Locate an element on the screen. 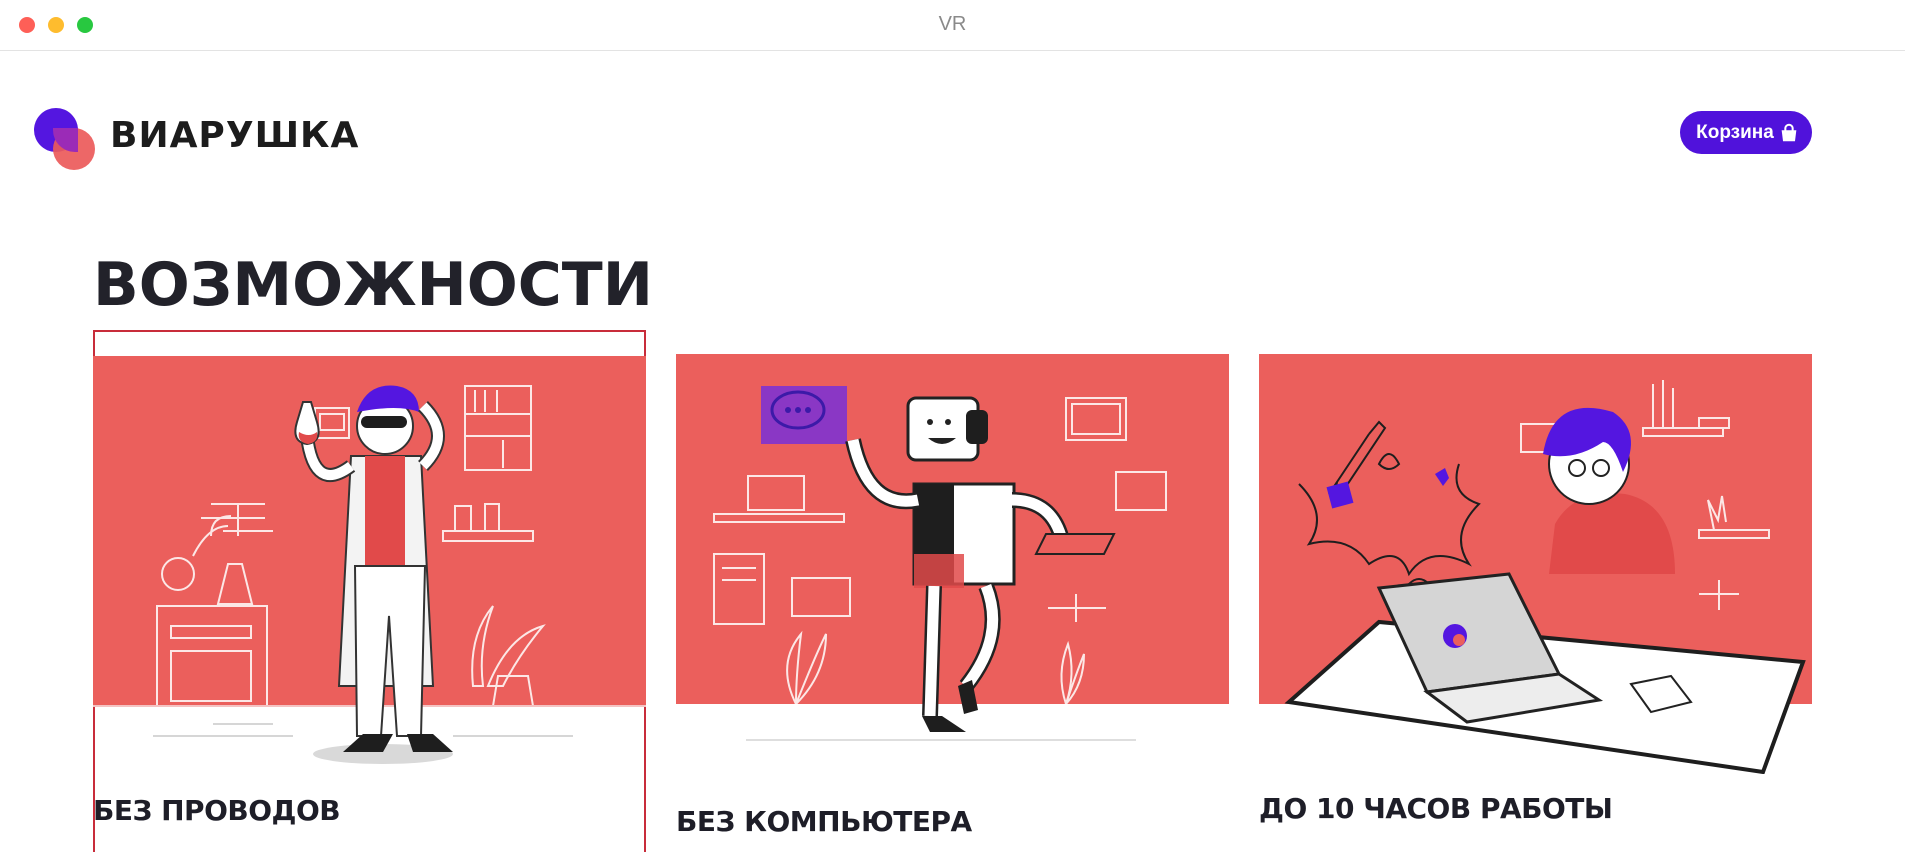 This screenshot has width=1905, height=852. features-title: ВОЗМОЖНОСТИ is located at coordinates (373, 285).